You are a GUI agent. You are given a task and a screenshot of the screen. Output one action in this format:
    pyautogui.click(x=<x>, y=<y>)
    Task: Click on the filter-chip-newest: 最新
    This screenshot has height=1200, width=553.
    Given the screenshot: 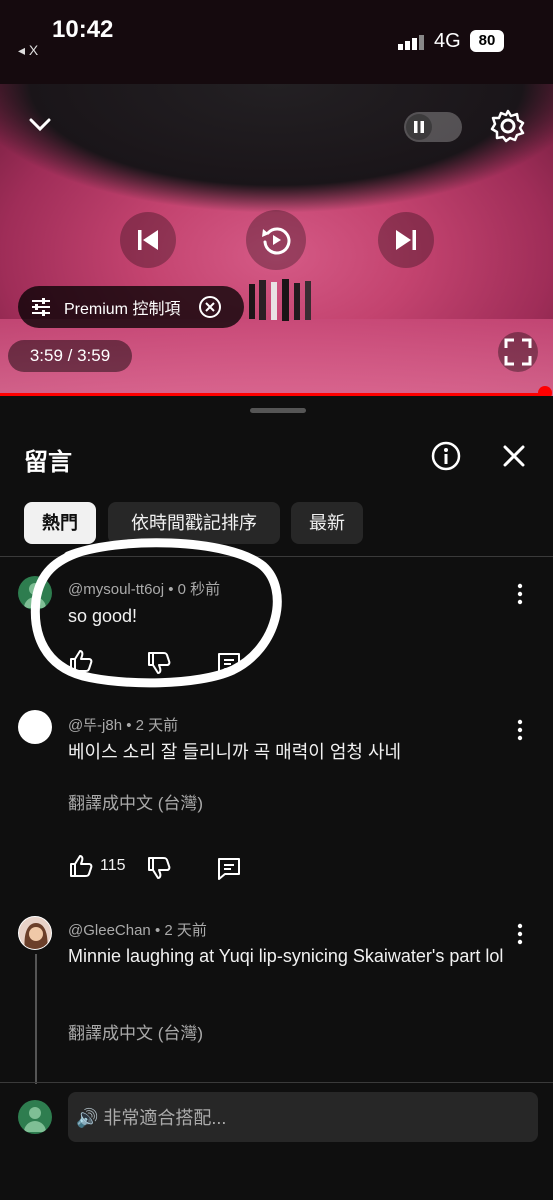 What is the action you would take?
    pyautogui.click(x=327, y=523)
    